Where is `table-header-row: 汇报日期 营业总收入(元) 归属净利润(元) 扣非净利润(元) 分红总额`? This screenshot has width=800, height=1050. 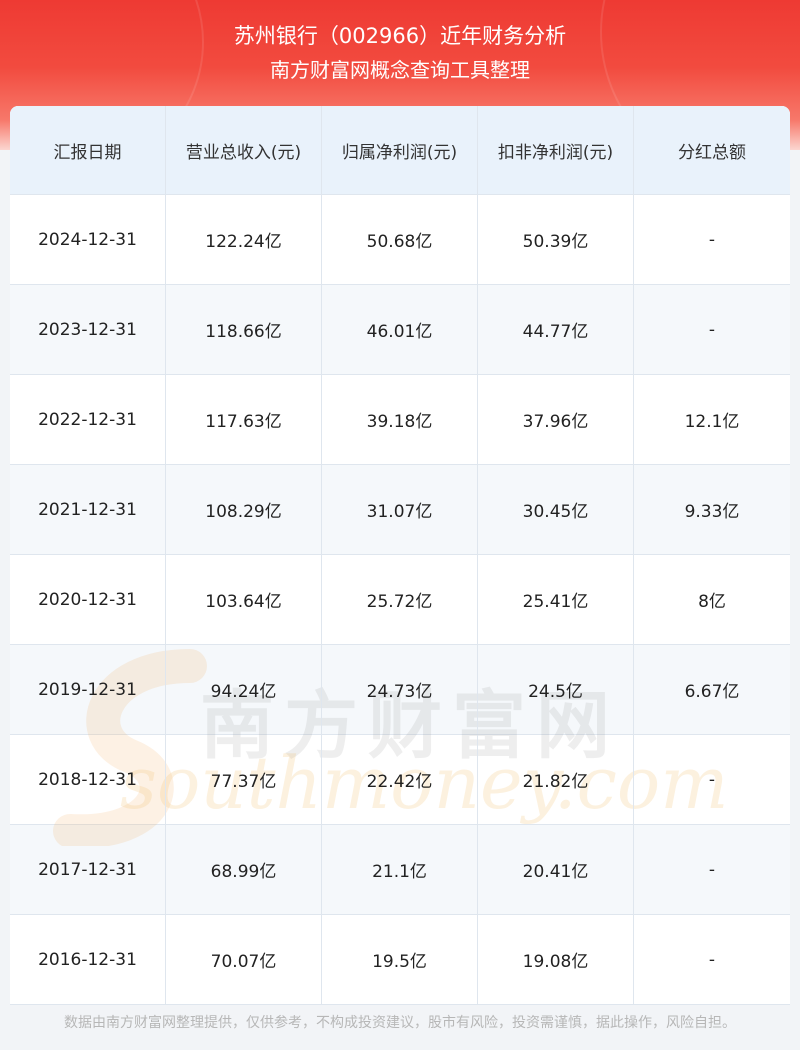
table-header-row: 汇报日期 营业总收入(元) 归属净利润(元) 扣非净利润(元) 分红总额 is located at coordinates (400, 150).